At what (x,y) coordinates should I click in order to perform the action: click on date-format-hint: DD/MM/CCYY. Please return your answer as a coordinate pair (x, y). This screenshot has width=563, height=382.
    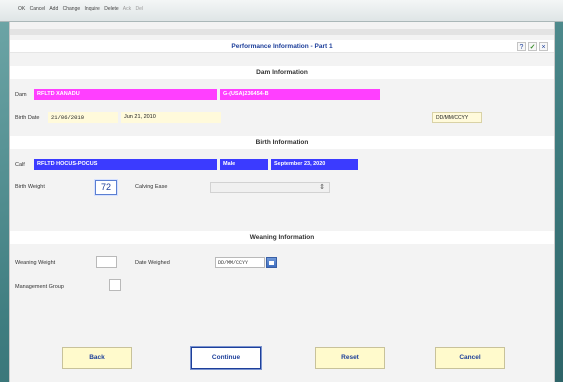
    Looking at the image, I should click on (457, 117).